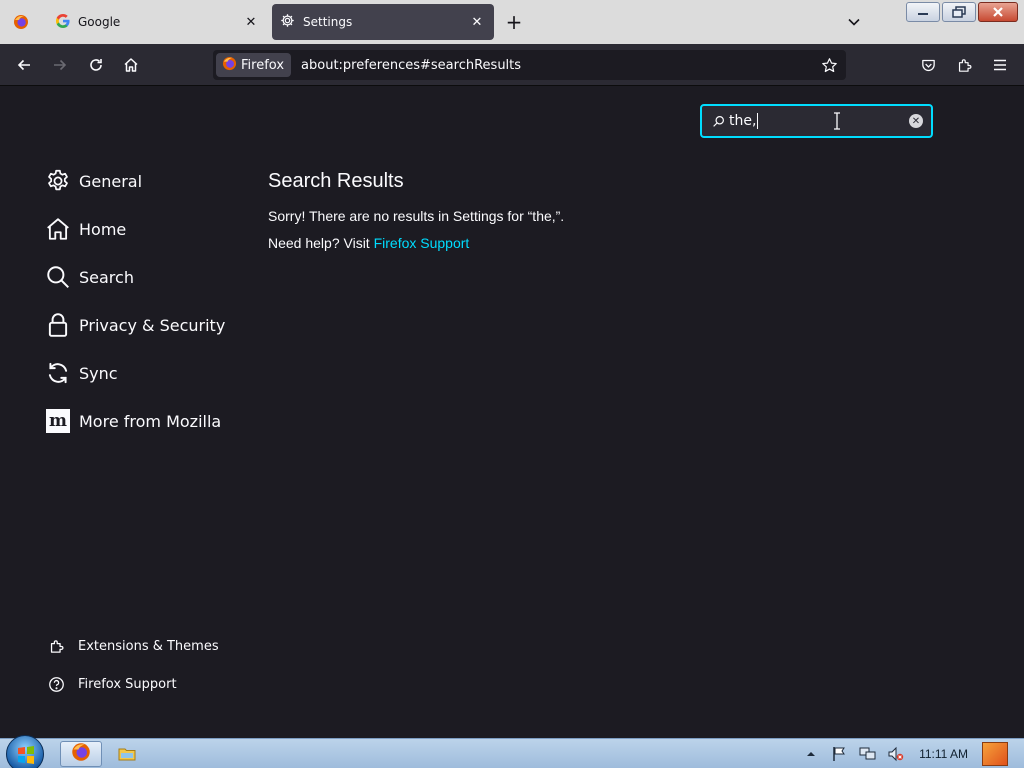 The height and width of the screenshot is (768, 1024). Describe the element at coordinates (328, 22) in the screenshot. I see `tab-title: Settings` at that location.